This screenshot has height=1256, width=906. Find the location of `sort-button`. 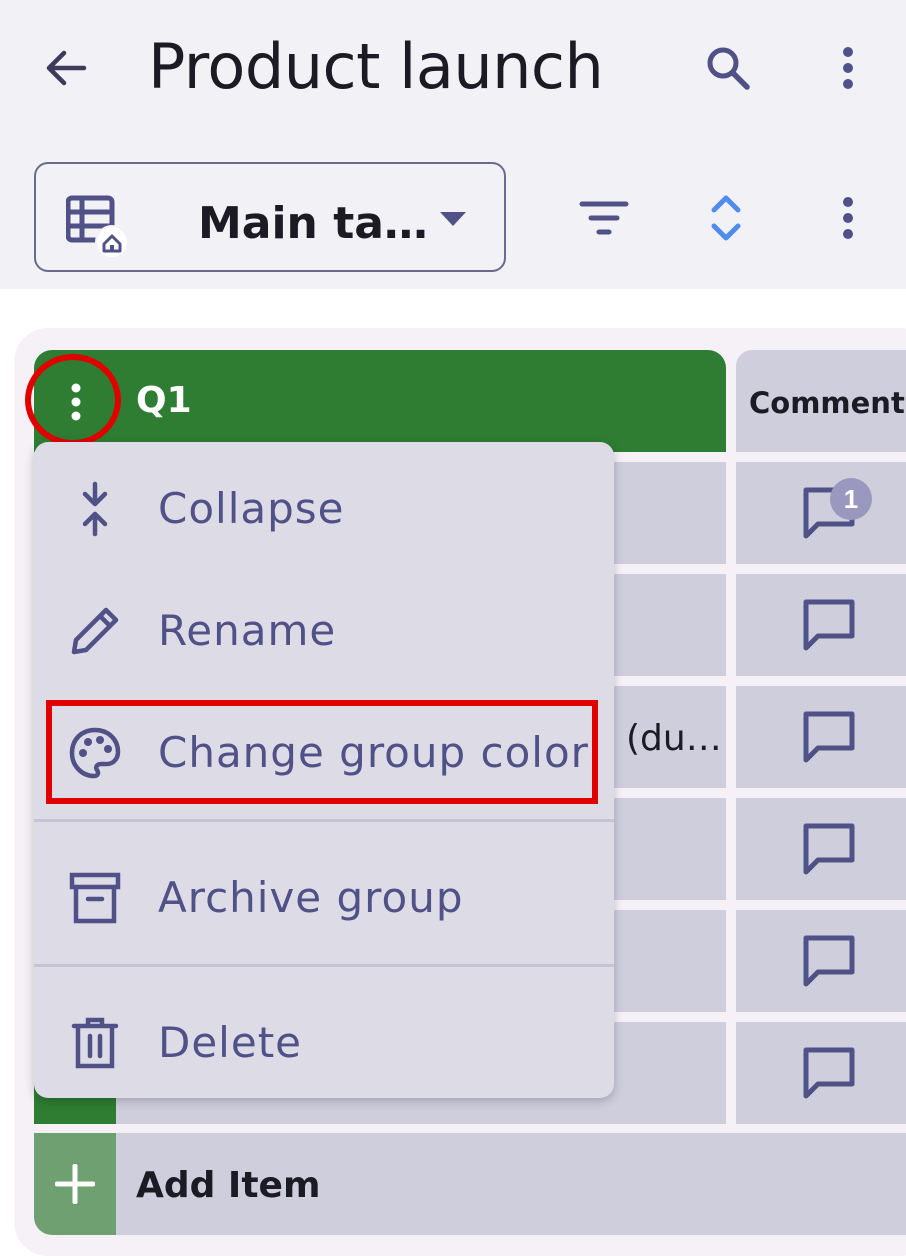

sort-button is located at coordinates (726, 218).